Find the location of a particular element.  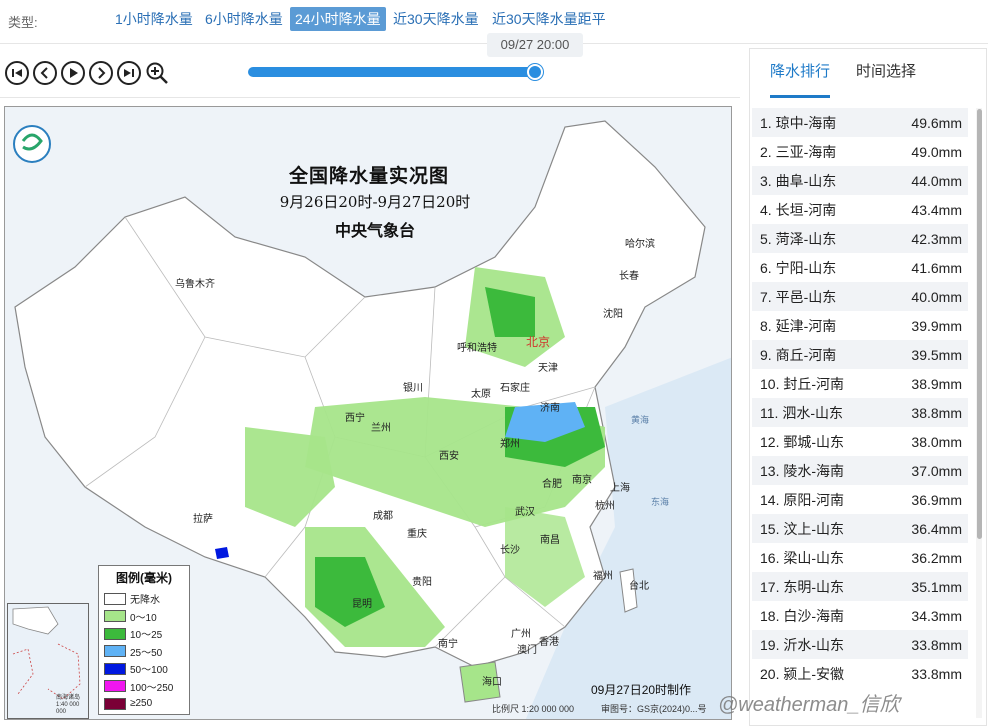

type-label: 类型: is located at coordinates (23, 22).